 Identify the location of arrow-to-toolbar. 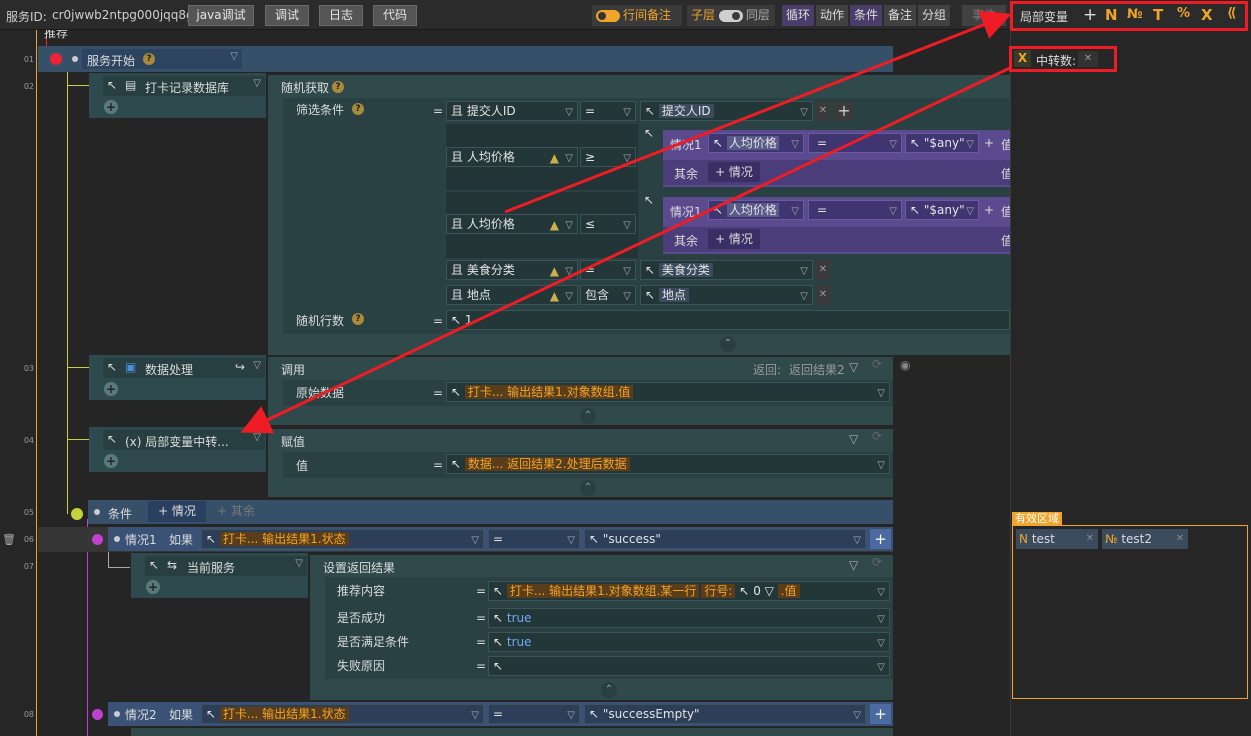
(758, 112).